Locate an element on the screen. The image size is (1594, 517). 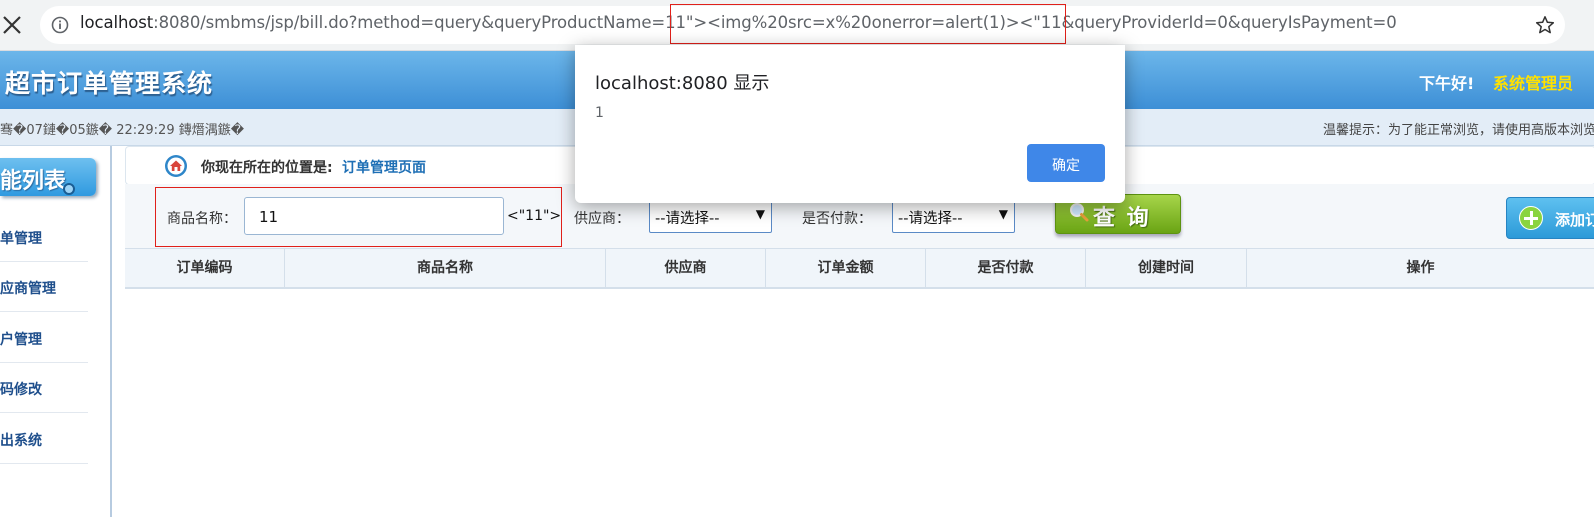
url-host: localhost is located at coordinates (117, 22).